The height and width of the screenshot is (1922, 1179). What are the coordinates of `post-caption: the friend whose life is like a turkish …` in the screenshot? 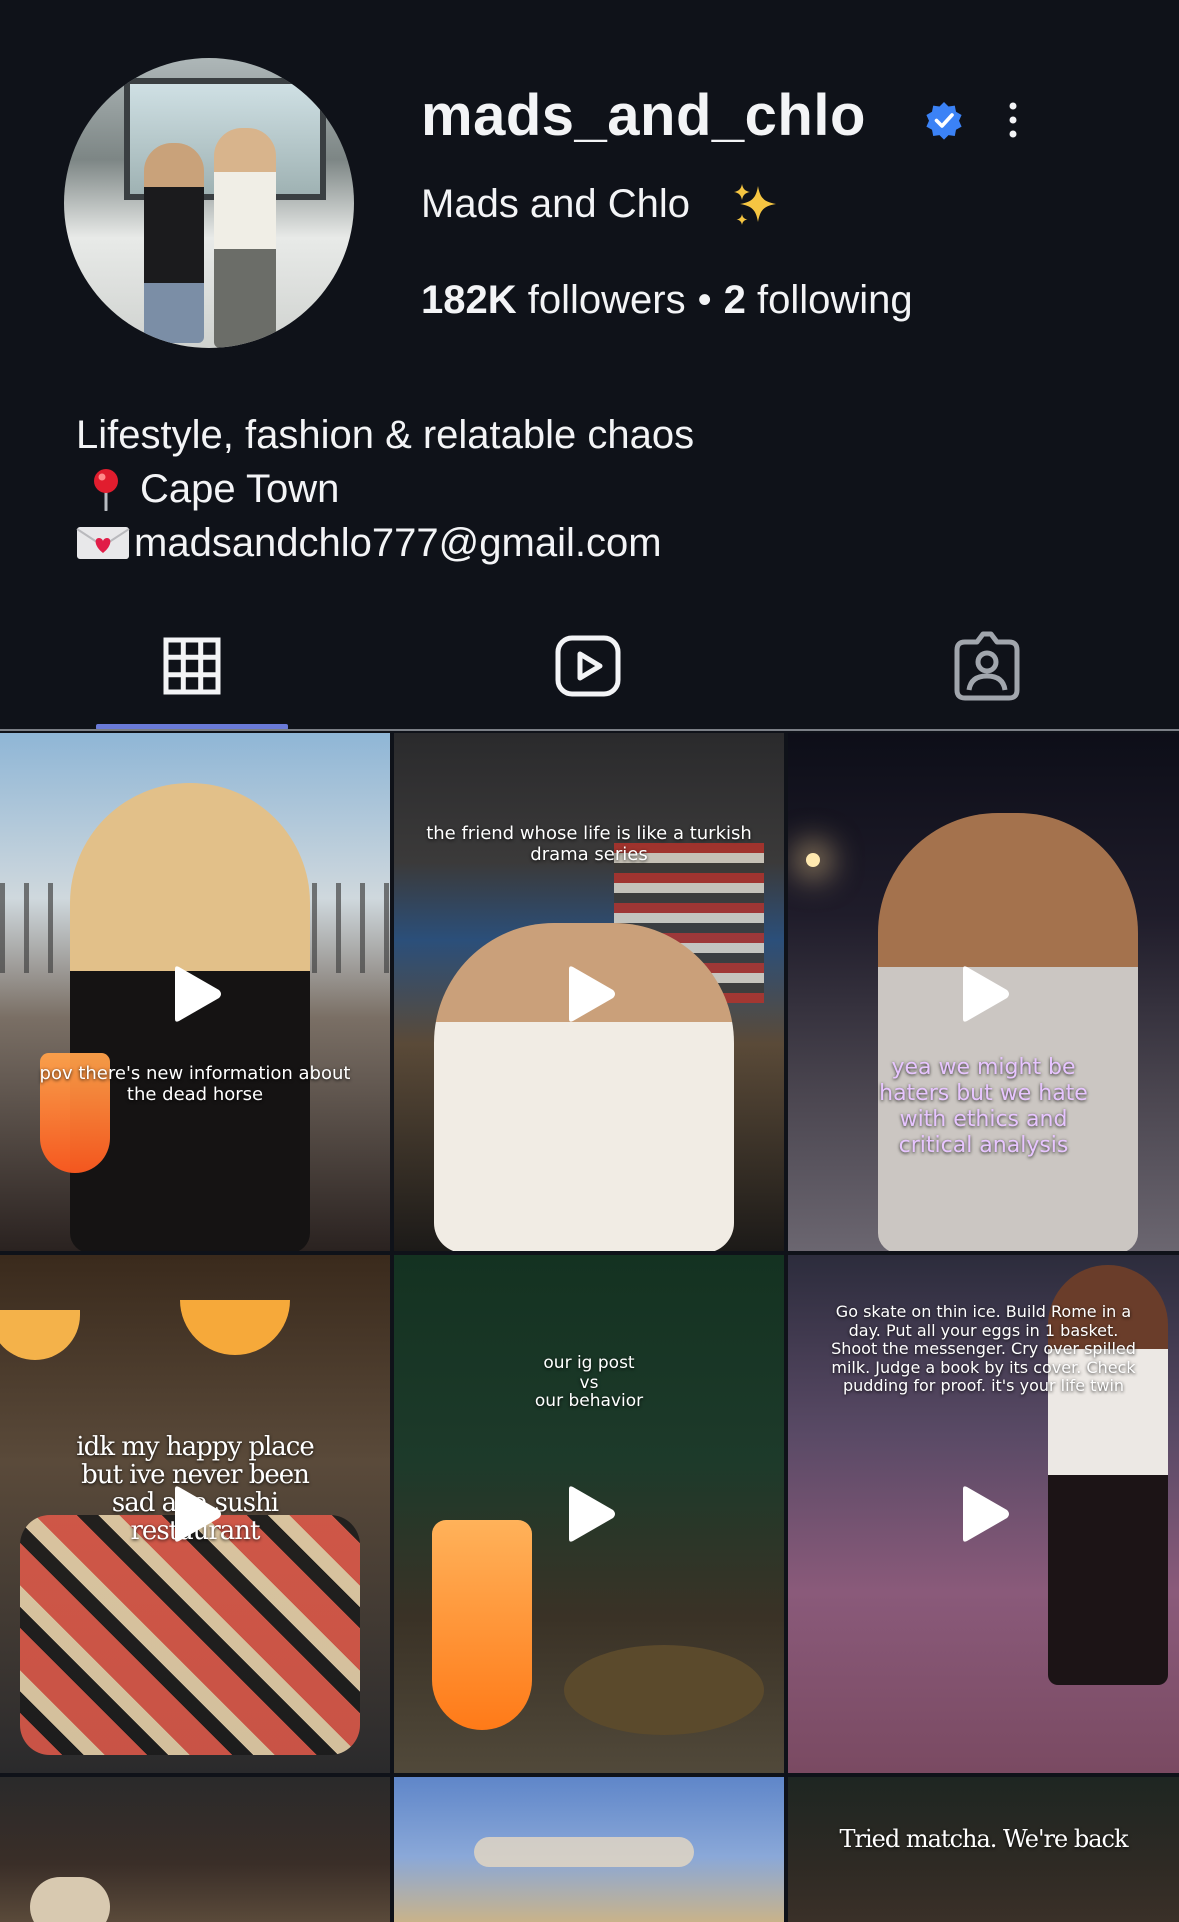 It's located at (589, 844).